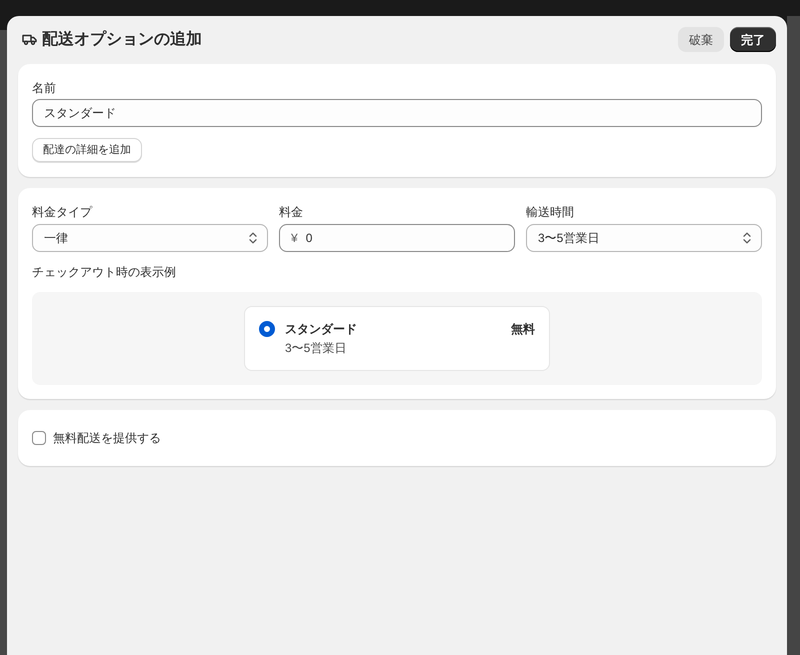 The height and width of the screenshot is (655, 800). What do you see at coordinates (550, 212) in the screenshot?
I see `field-label: 輸送時間` at bounding box center [550, 212].